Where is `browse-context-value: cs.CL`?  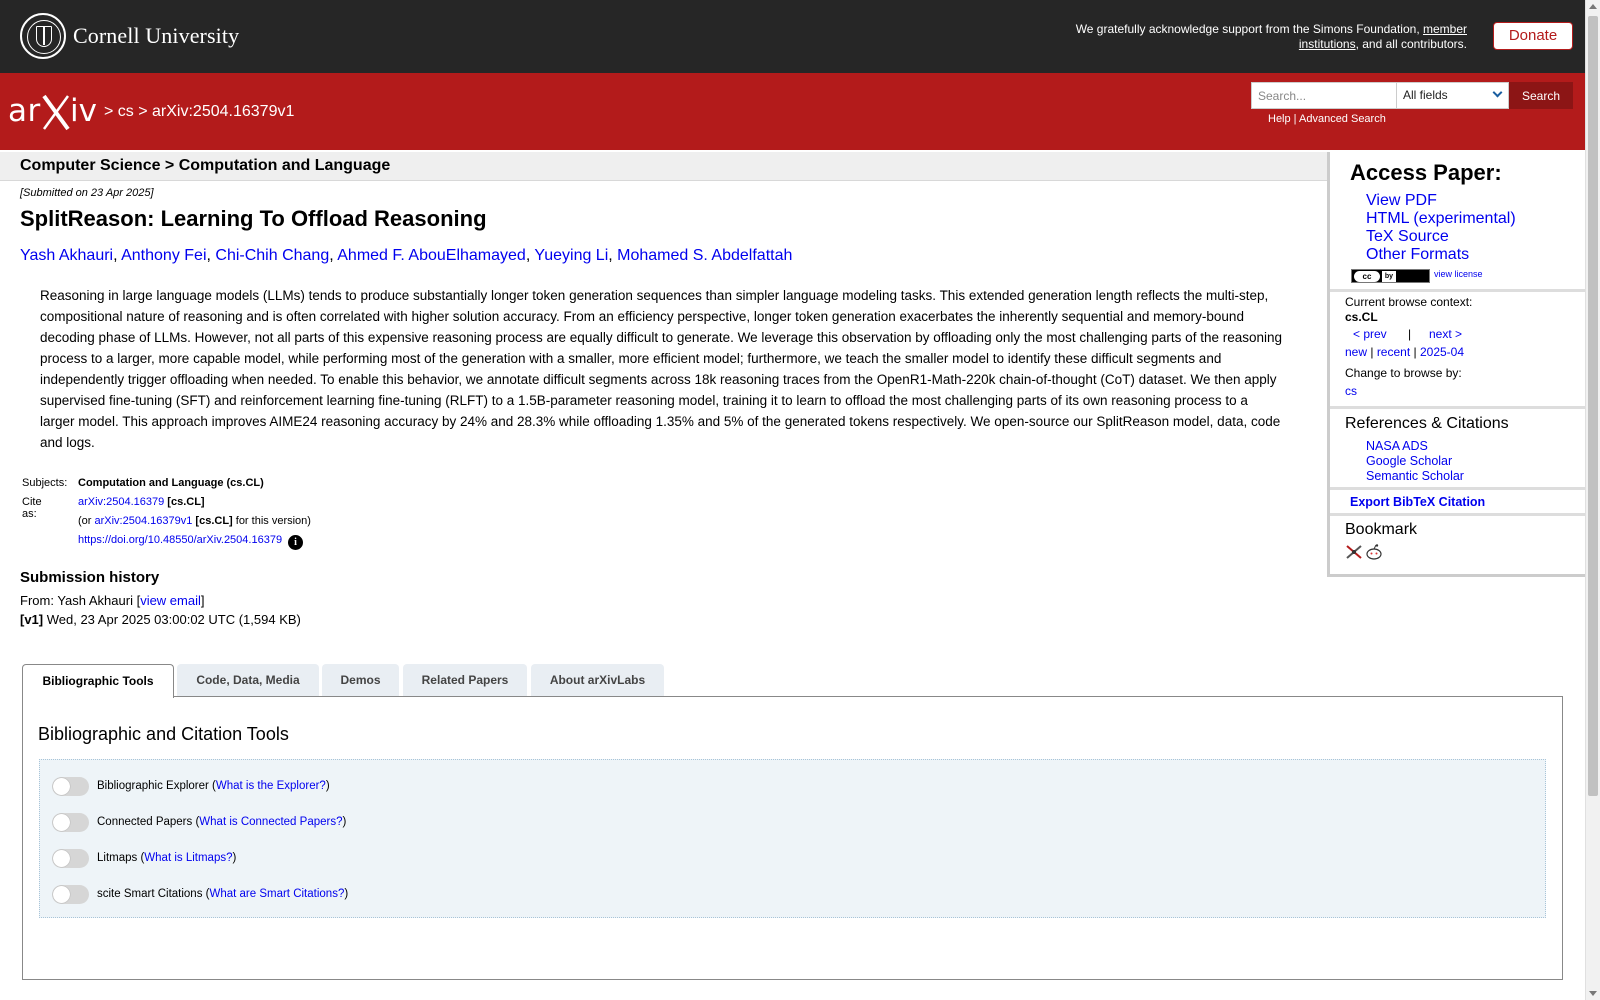
browse-context-value: cs.CL is located at coordinates (1361, 317).